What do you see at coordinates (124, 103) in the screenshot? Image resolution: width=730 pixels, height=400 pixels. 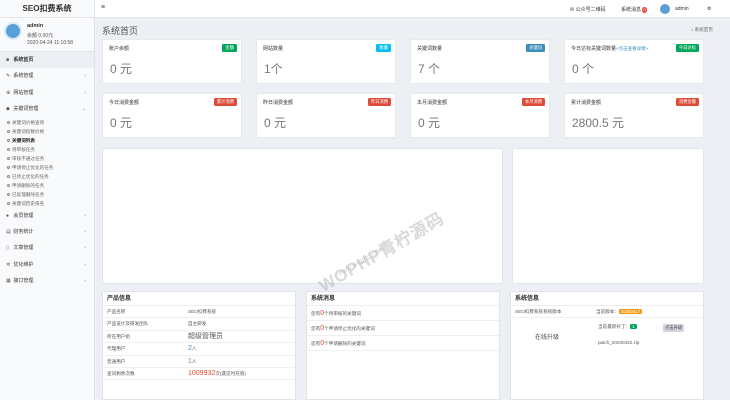 I see `stat-label: 今日消费金额` at bounding box center [124, 103].